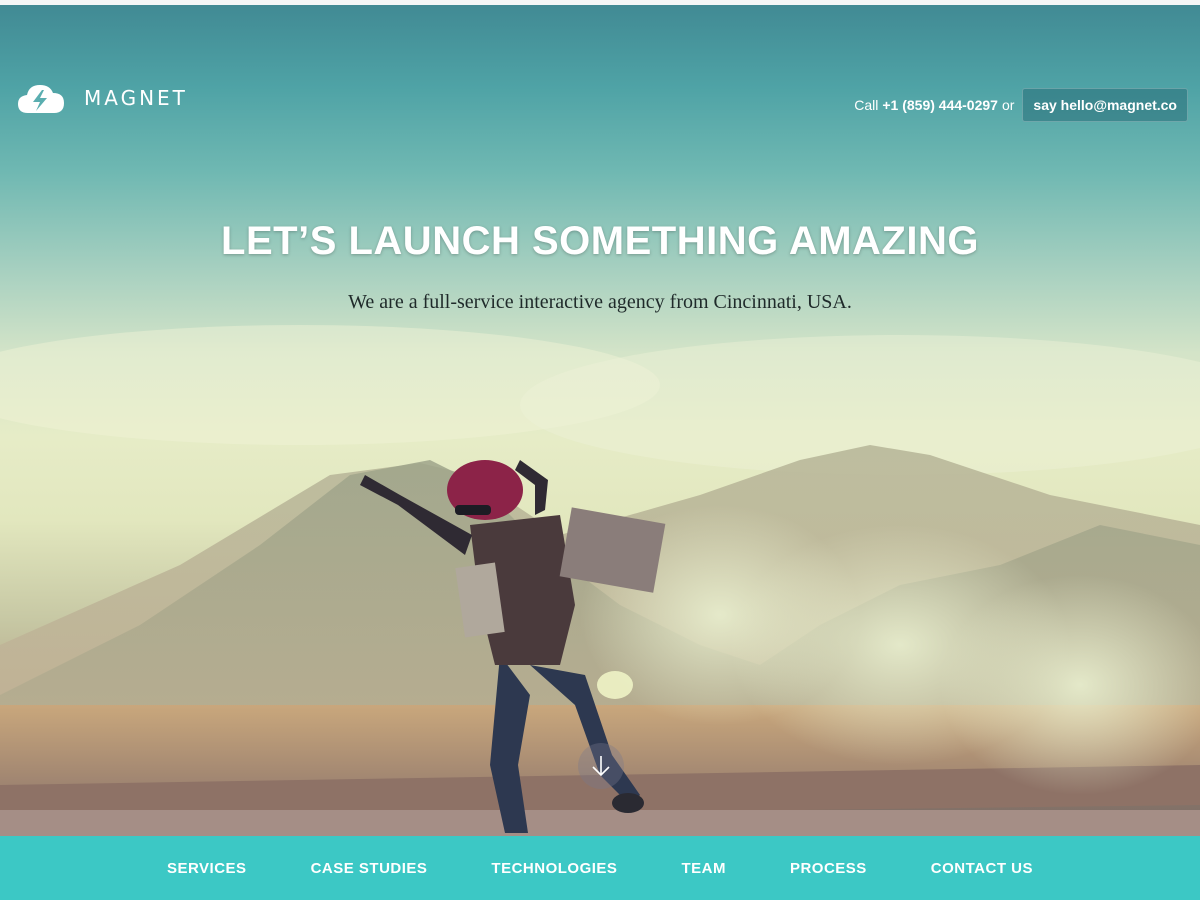  Describe the element at coordinates (41, 99) in the screenshot. I see `cloud-lightning-icon` at that location.